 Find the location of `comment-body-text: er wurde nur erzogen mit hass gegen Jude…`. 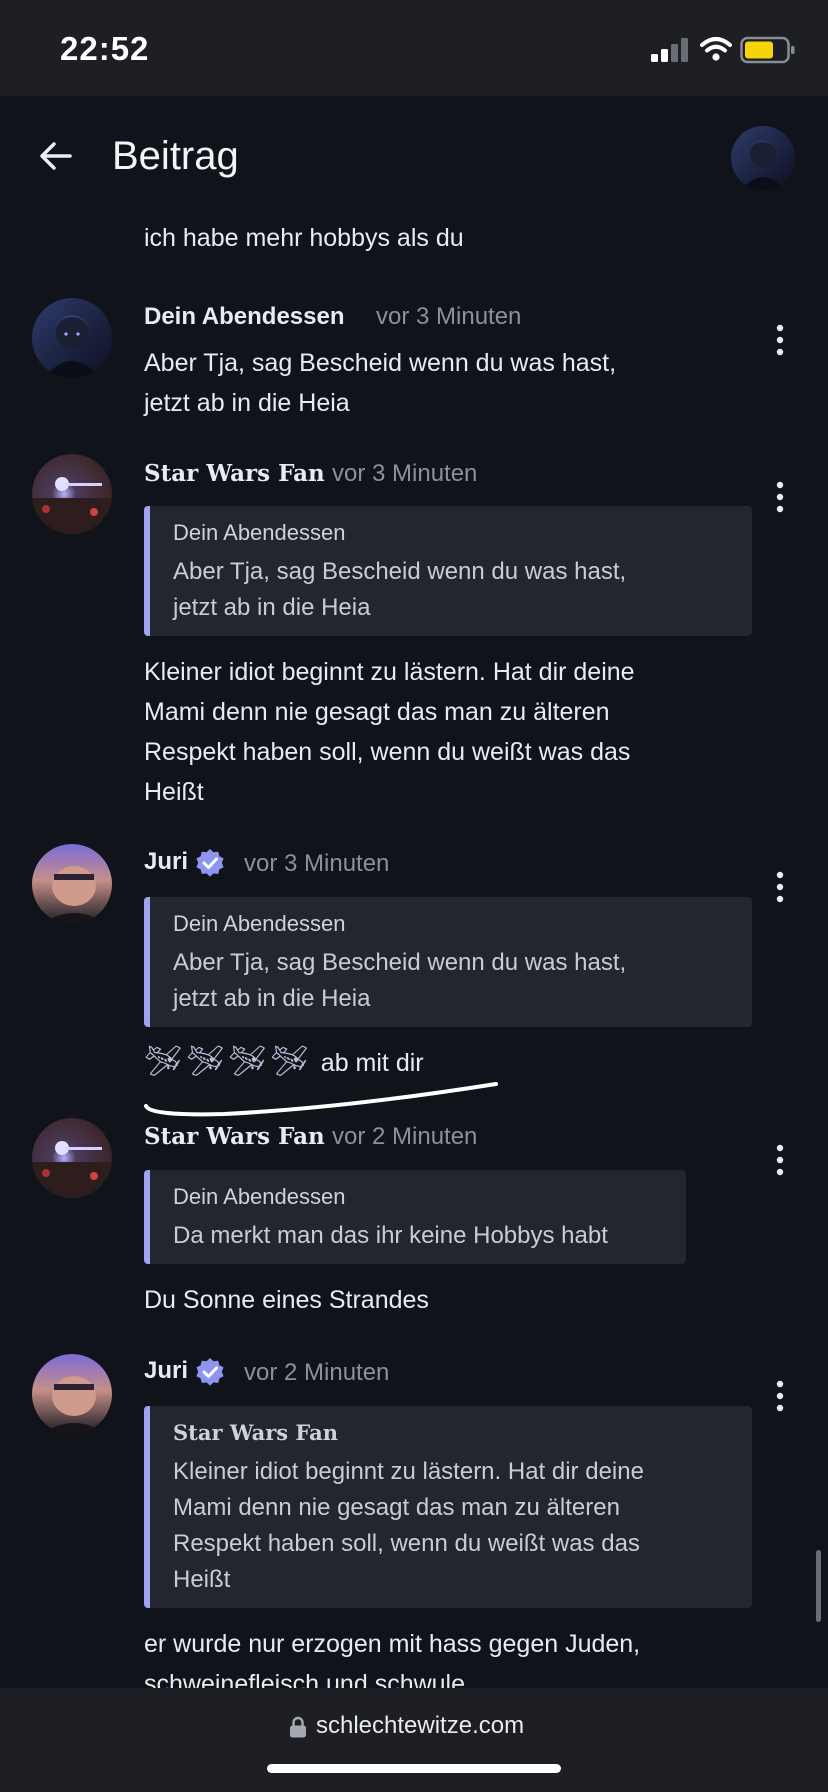

comment-body-text: er wurde nur erzogen mit hass gegen Jude… is located at coordinates (392, 1644).